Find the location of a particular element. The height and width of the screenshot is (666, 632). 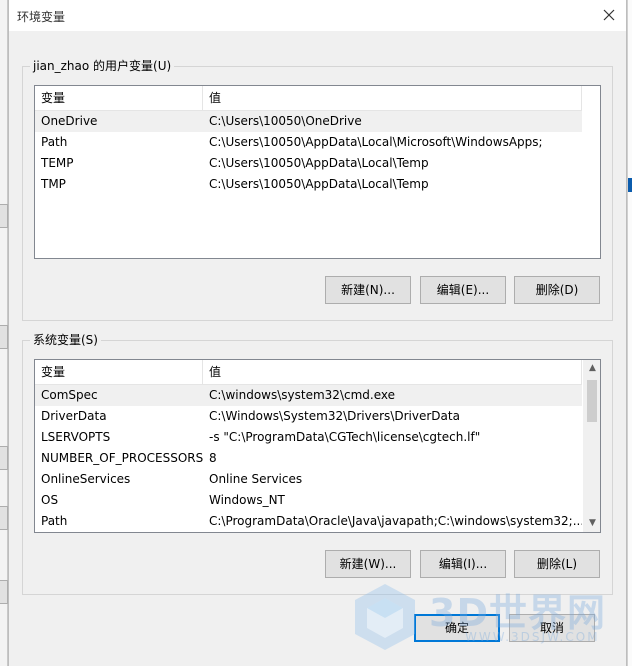

cancel-button: 取消 is located at coordinates (552, 628).